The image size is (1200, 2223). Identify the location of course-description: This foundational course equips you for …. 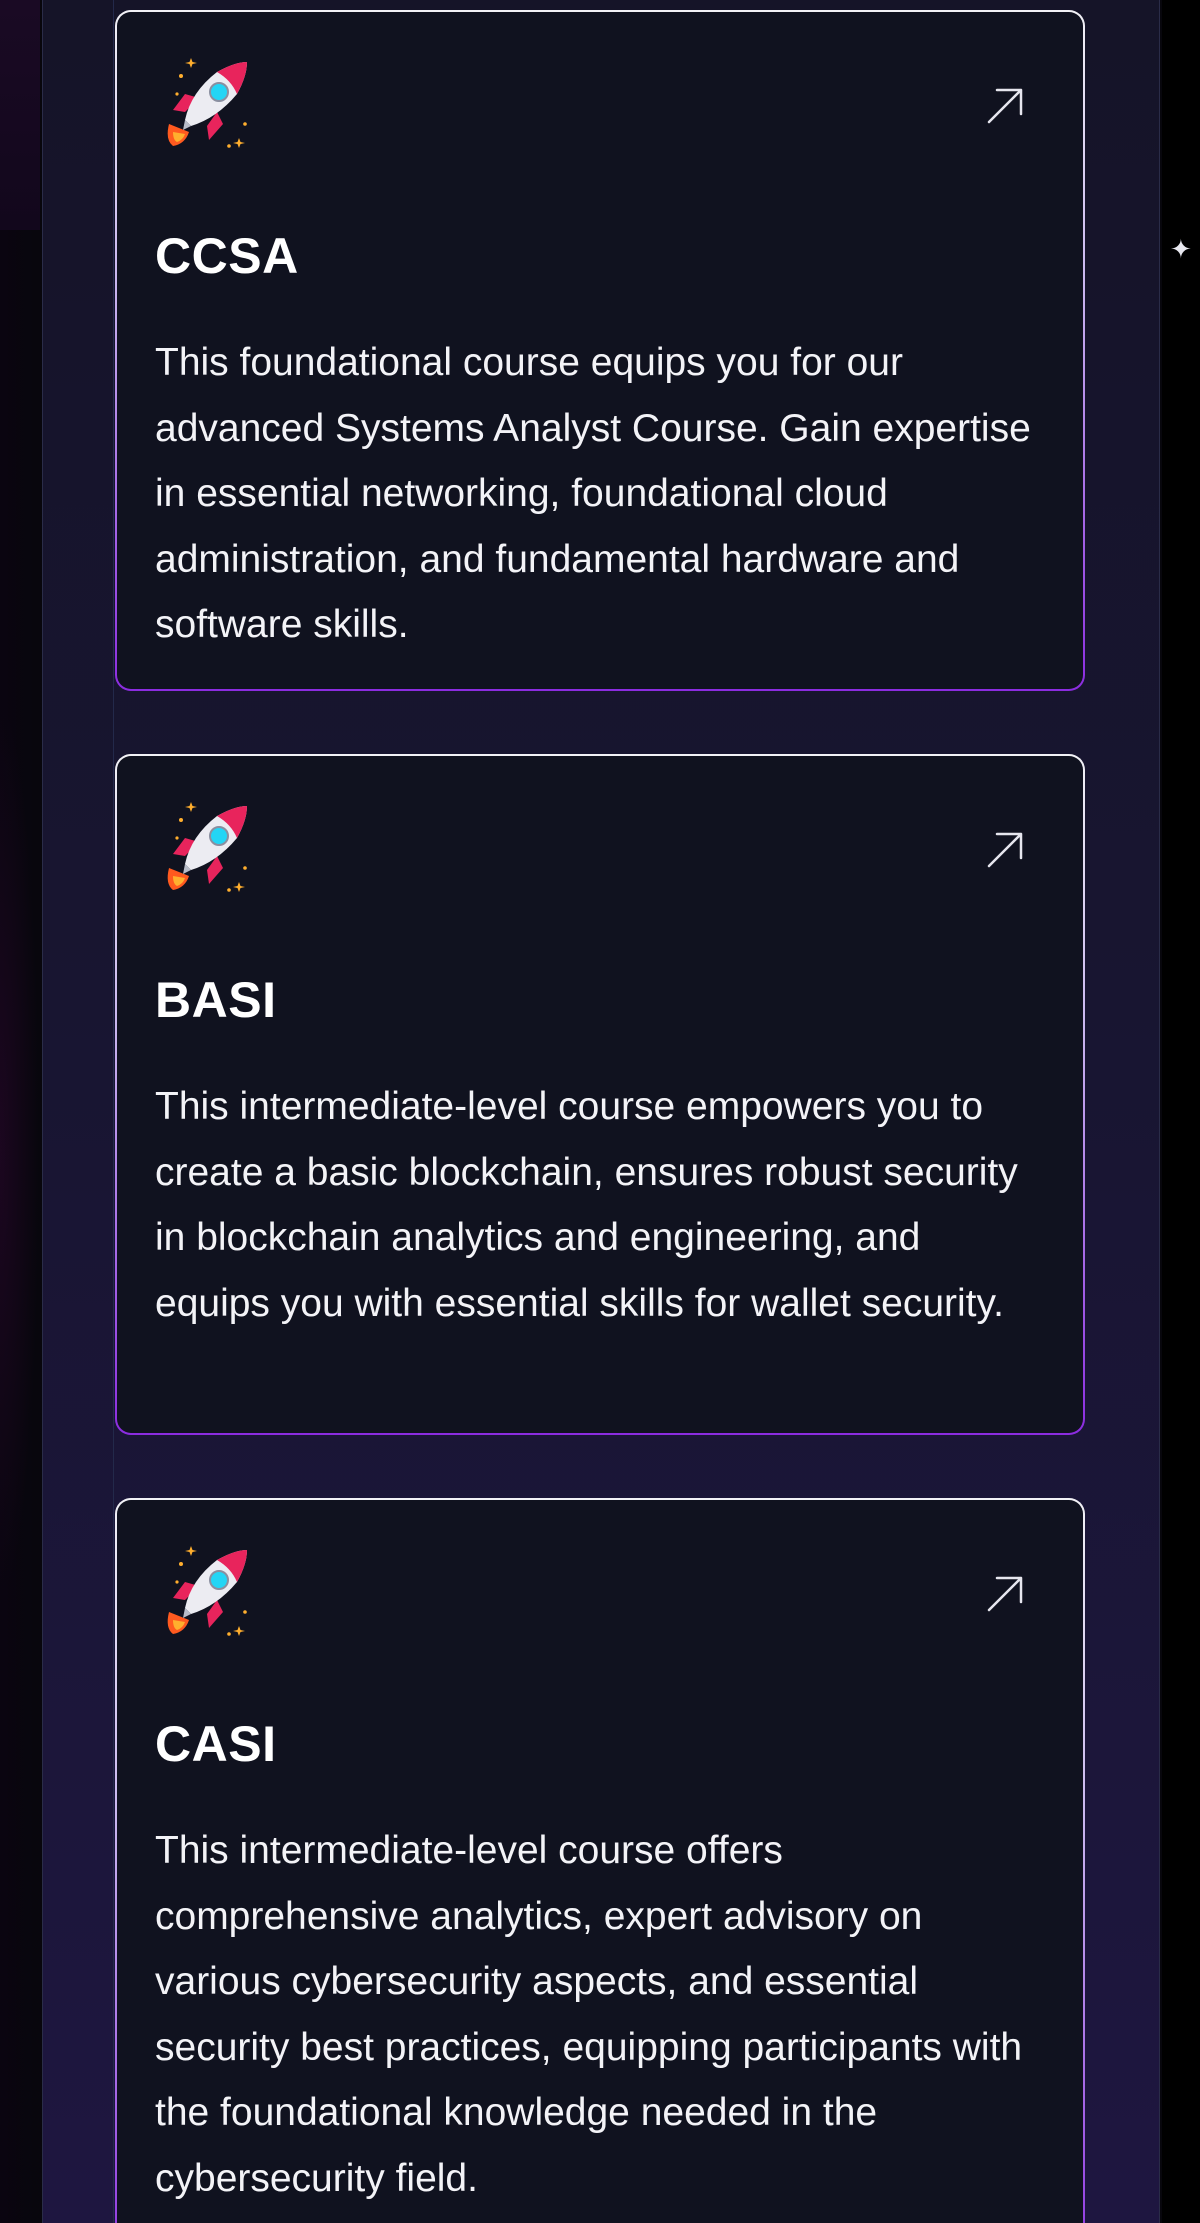
(593, 493).